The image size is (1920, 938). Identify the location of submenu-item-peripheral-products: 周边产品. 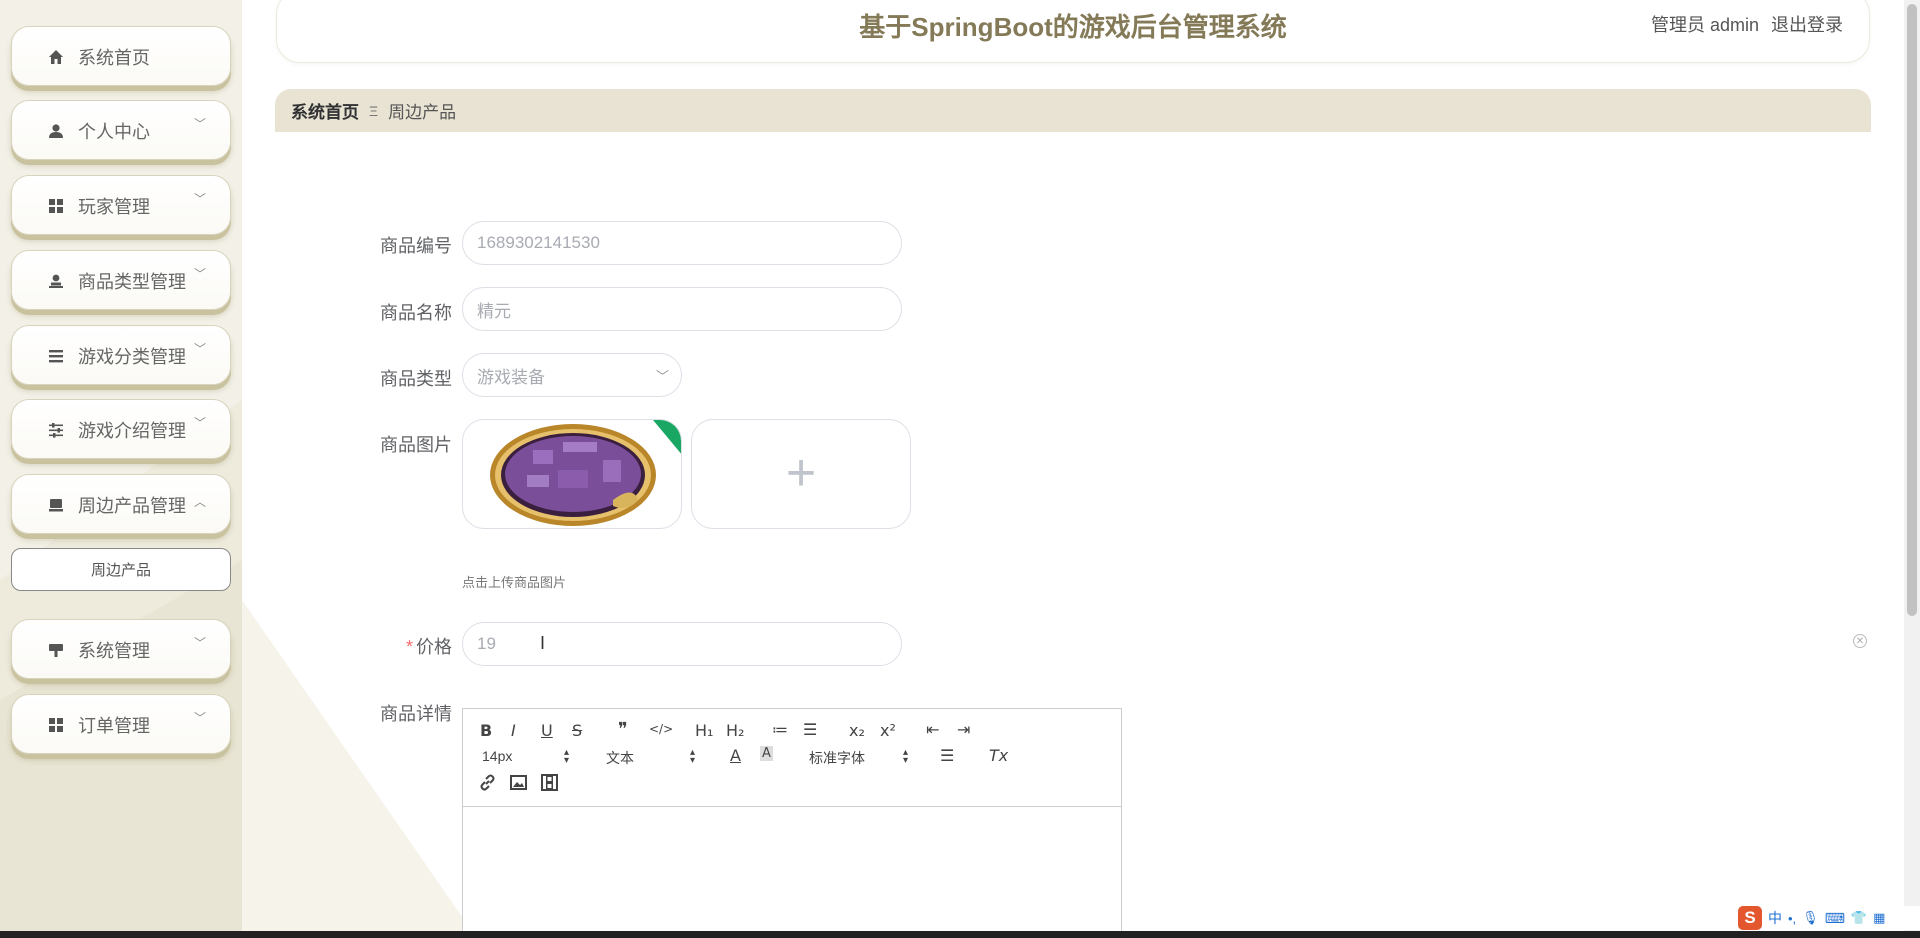
(121, 569).